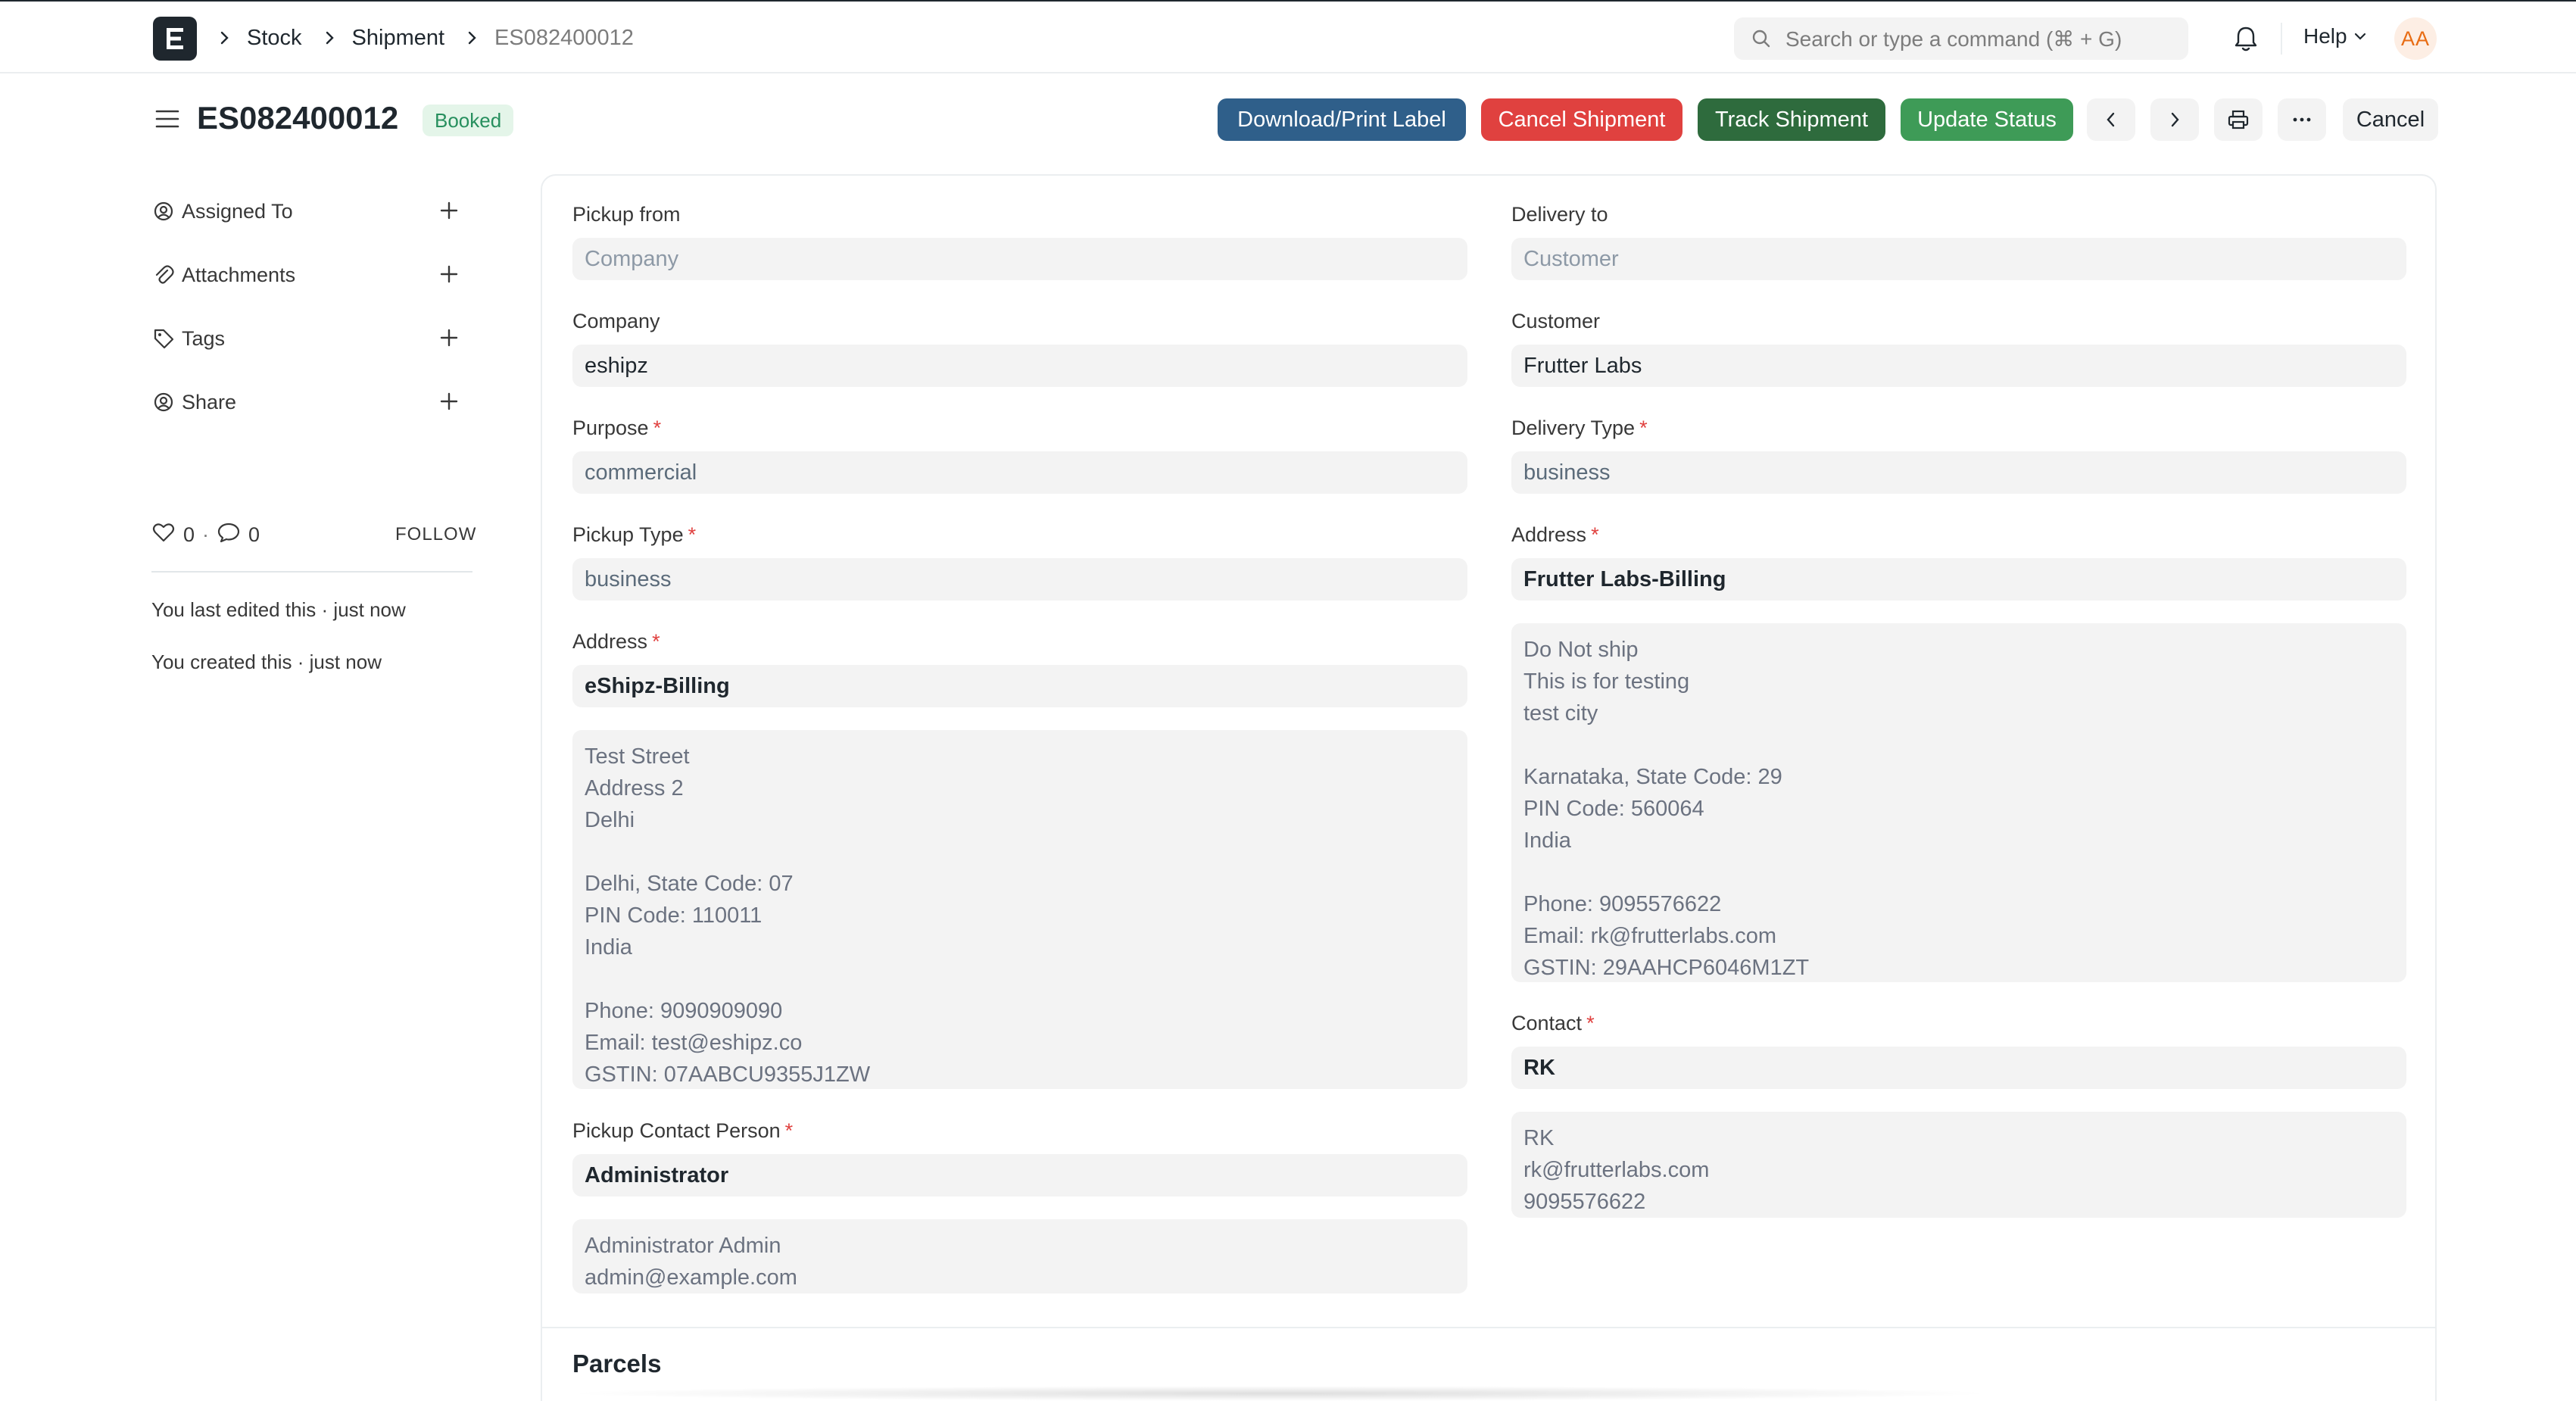 Image resolution: width=2576 pixels, height=1401 pixels. Describe the element at coordinates (1488, 1328) in the screenshot. I see `section-divider` at that location.